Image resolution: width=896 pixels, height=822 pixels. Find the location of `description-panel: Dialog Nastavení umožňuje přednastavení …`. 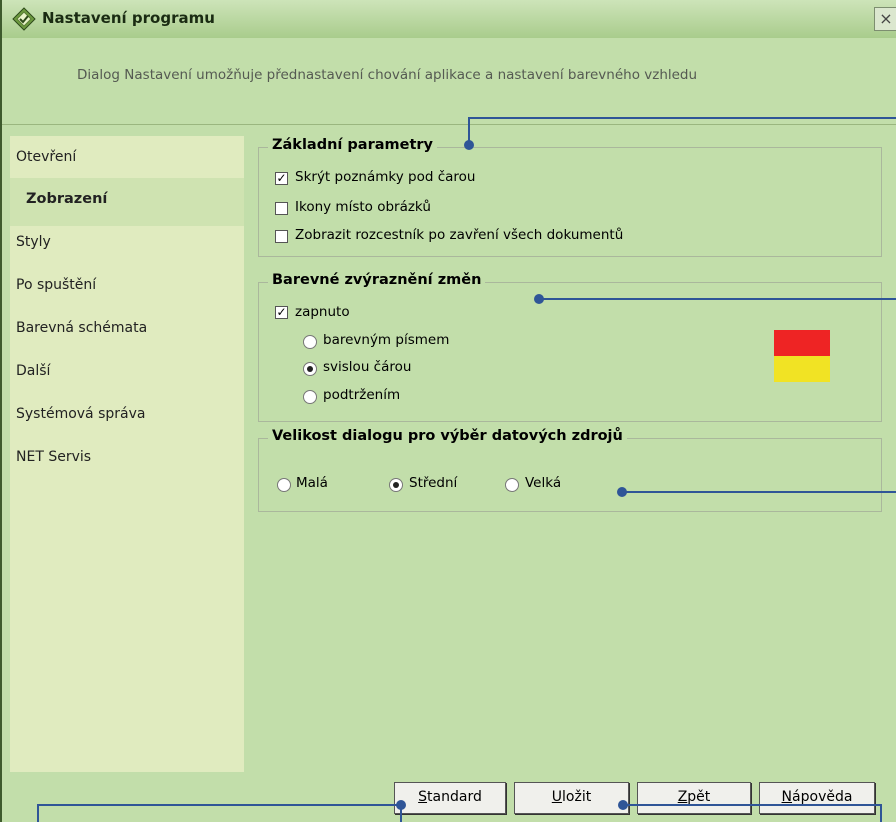

description-panel: Dialog Nastavení umožňuje přednastavení … is located at coordinates (449, 81).